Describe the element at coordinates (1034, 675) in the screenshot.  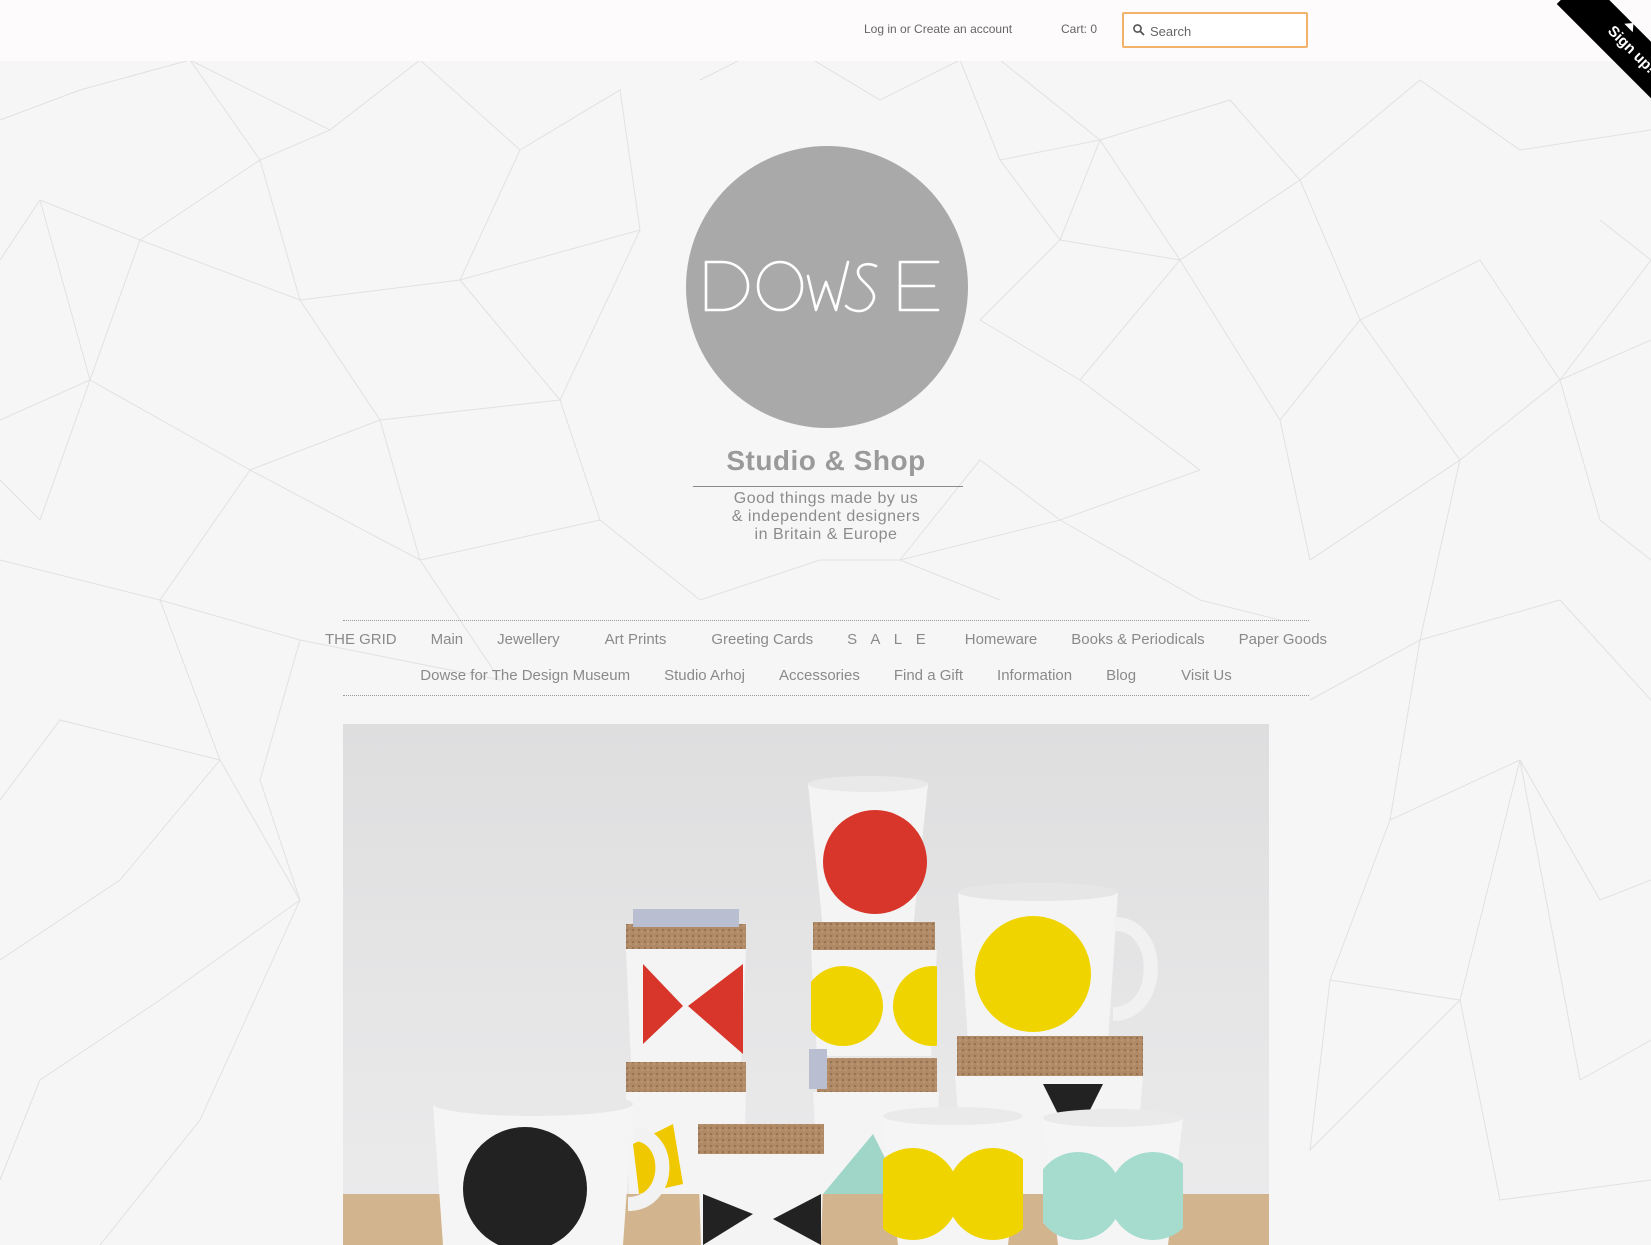
I see `nav-item-information: Information` at that location.